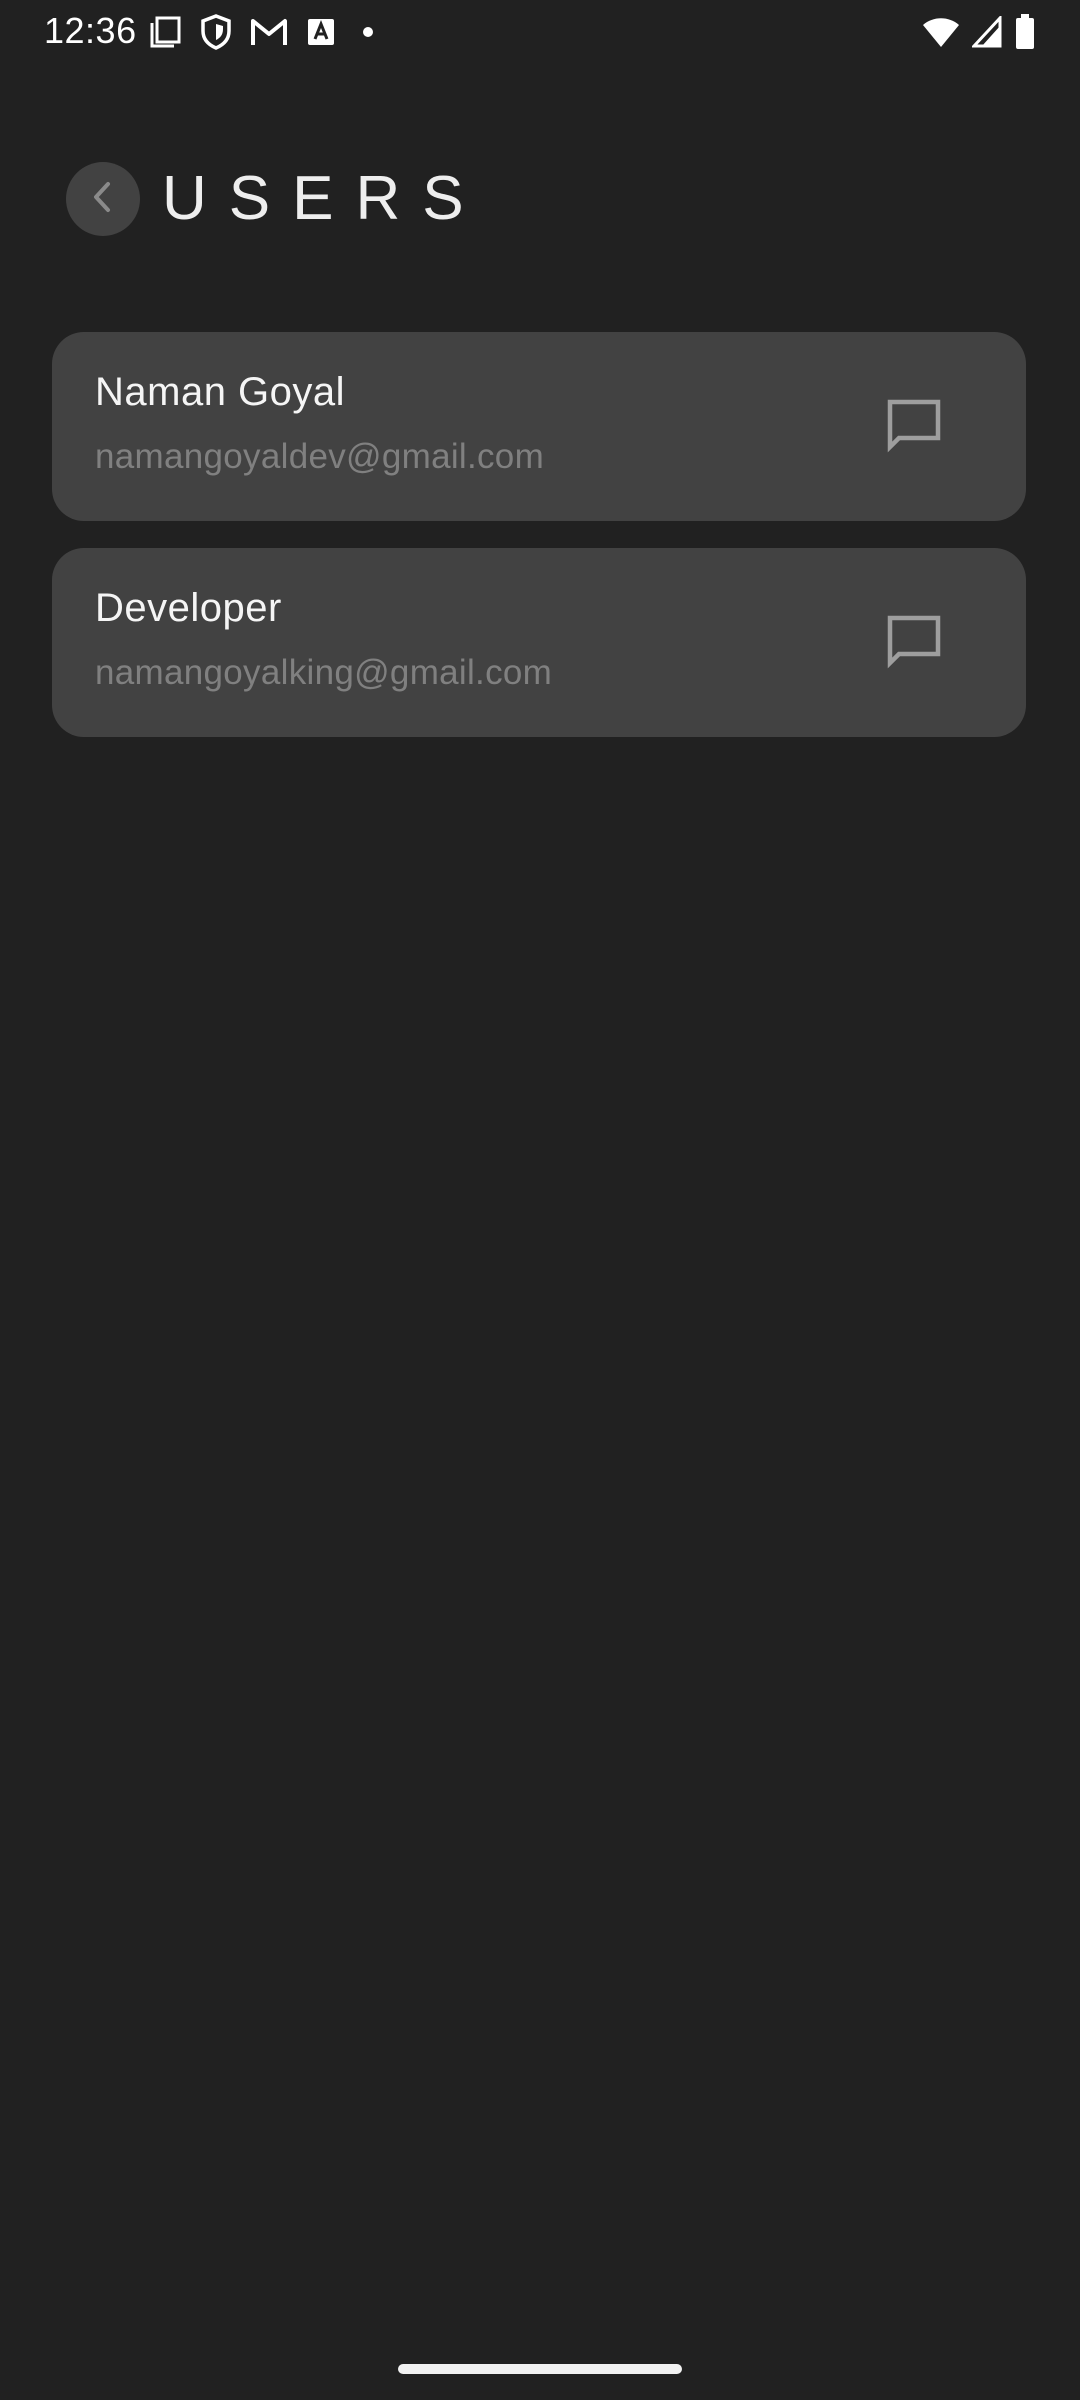 The height and width of the screenshot is (2400, 1080). What do you see at coordinates (1025, 32) in the screenshot?
I see `battery-icon` at bounding box center [1025, 32].